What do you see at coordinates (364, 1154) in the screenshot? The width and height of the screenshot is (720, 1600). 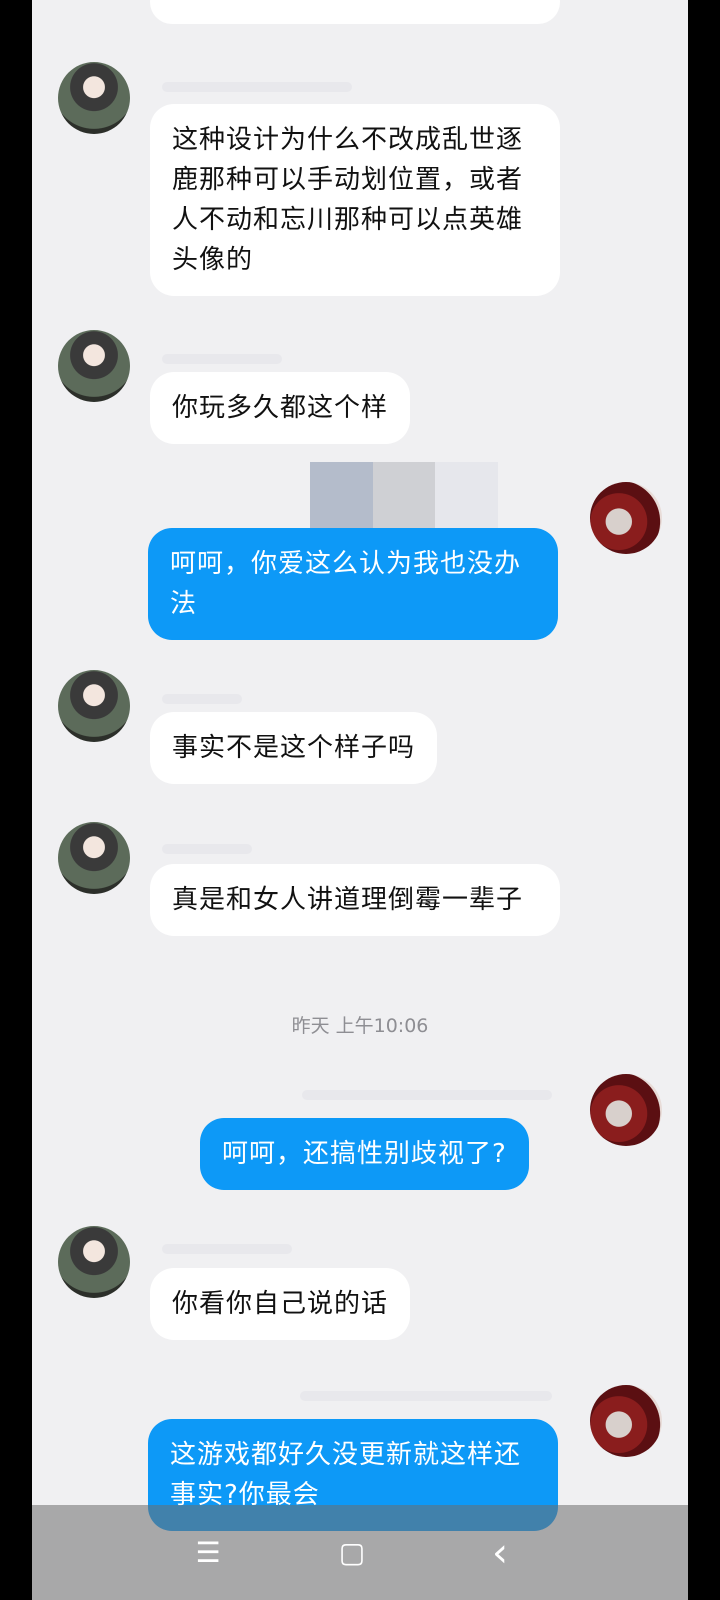 I see `outgoing-bubble: 呵呵，还搞性别歧视了?` at bounding box center [364, 1154].